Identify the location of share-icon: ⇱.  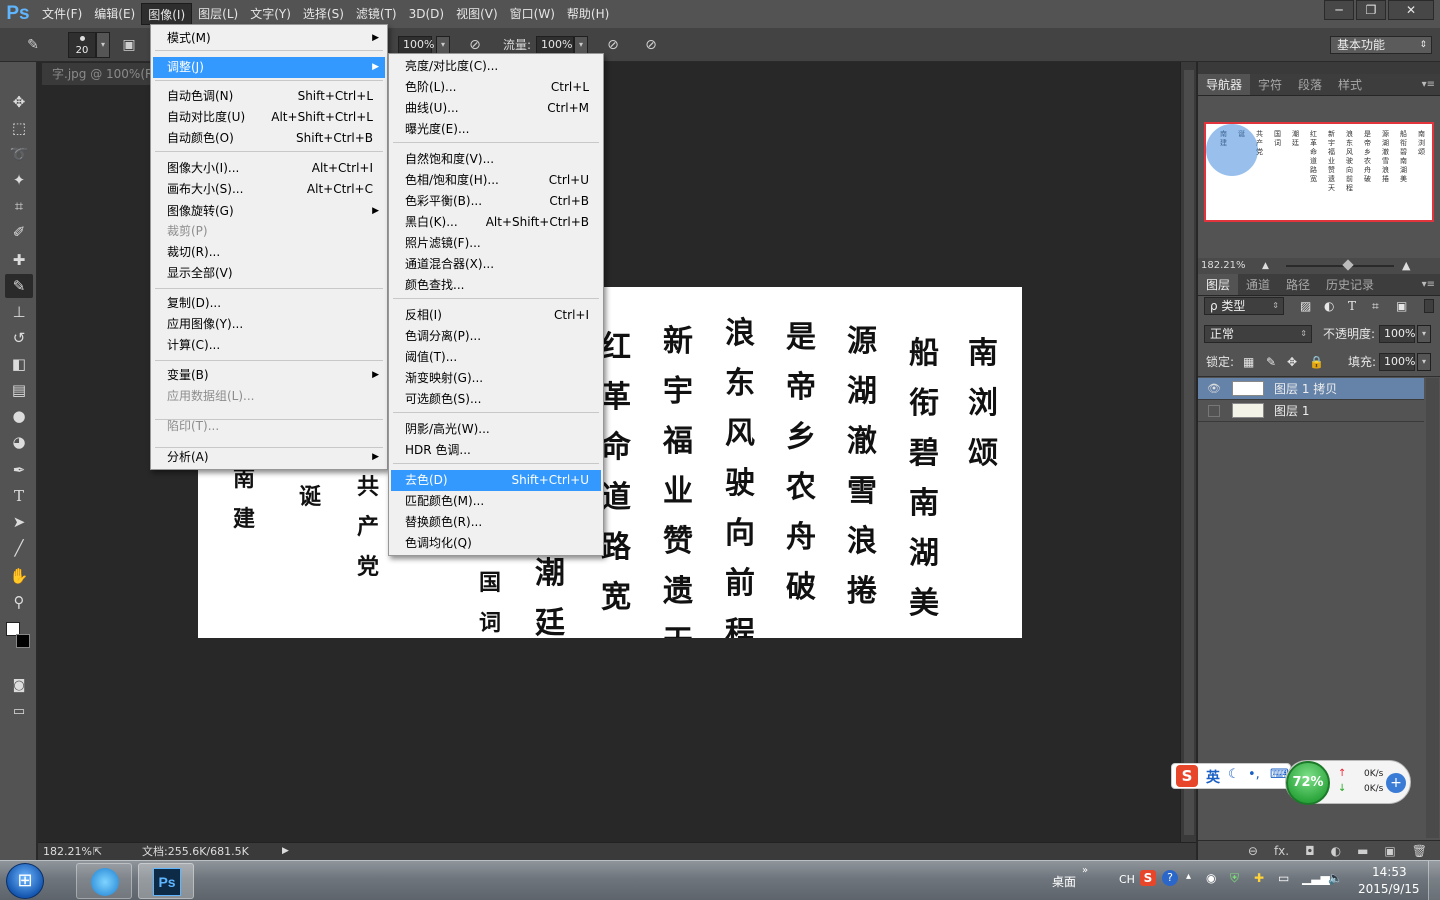
(97, 851).